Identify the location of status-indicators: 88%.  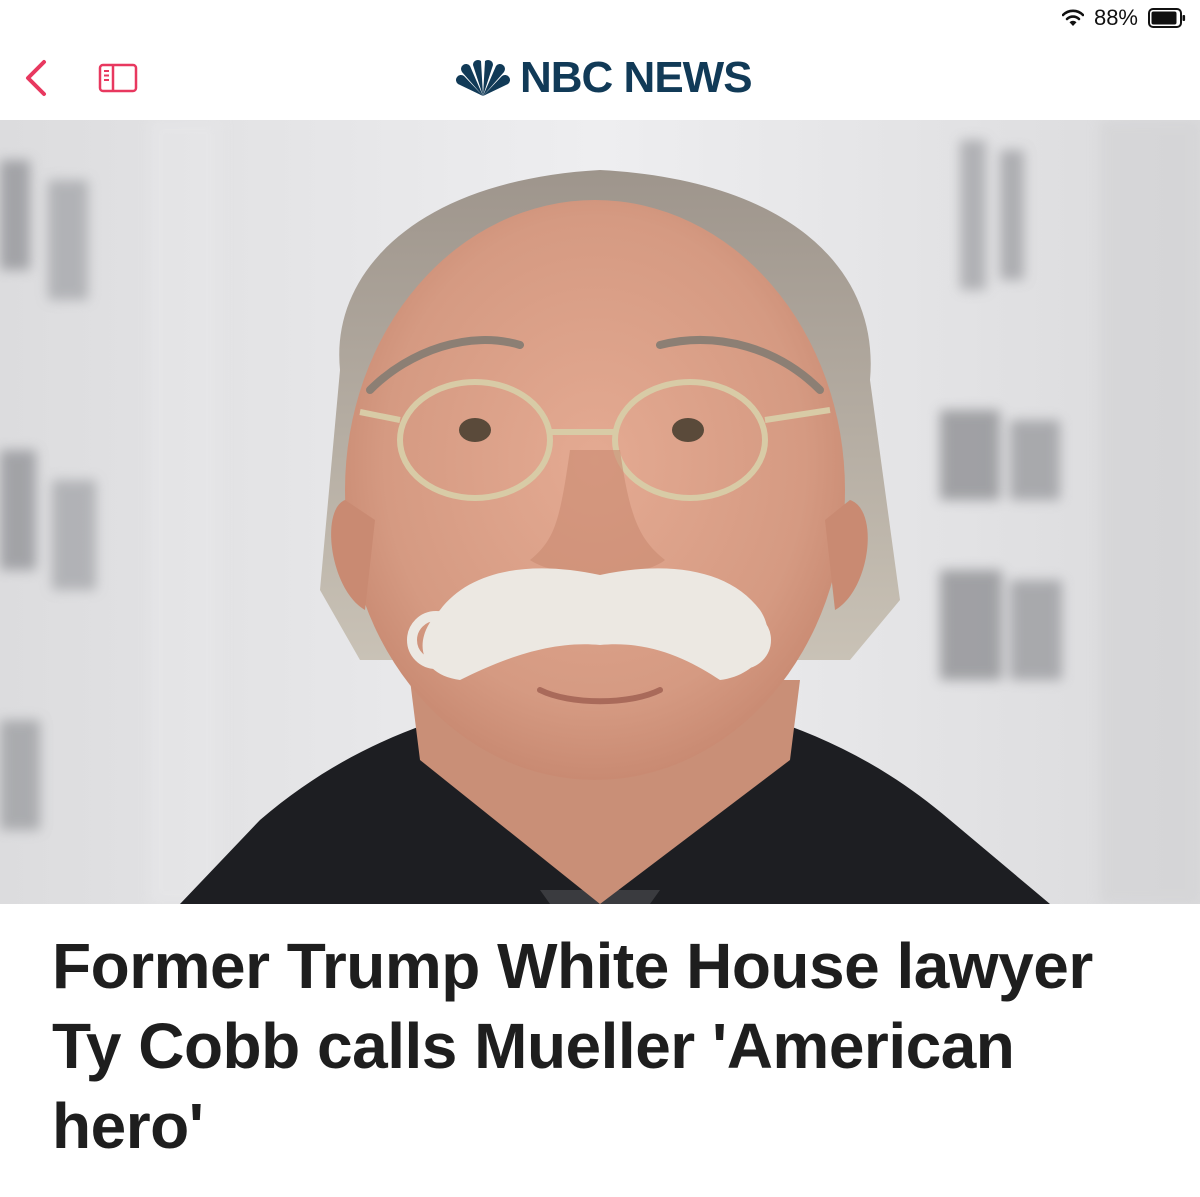
(1123, 18).